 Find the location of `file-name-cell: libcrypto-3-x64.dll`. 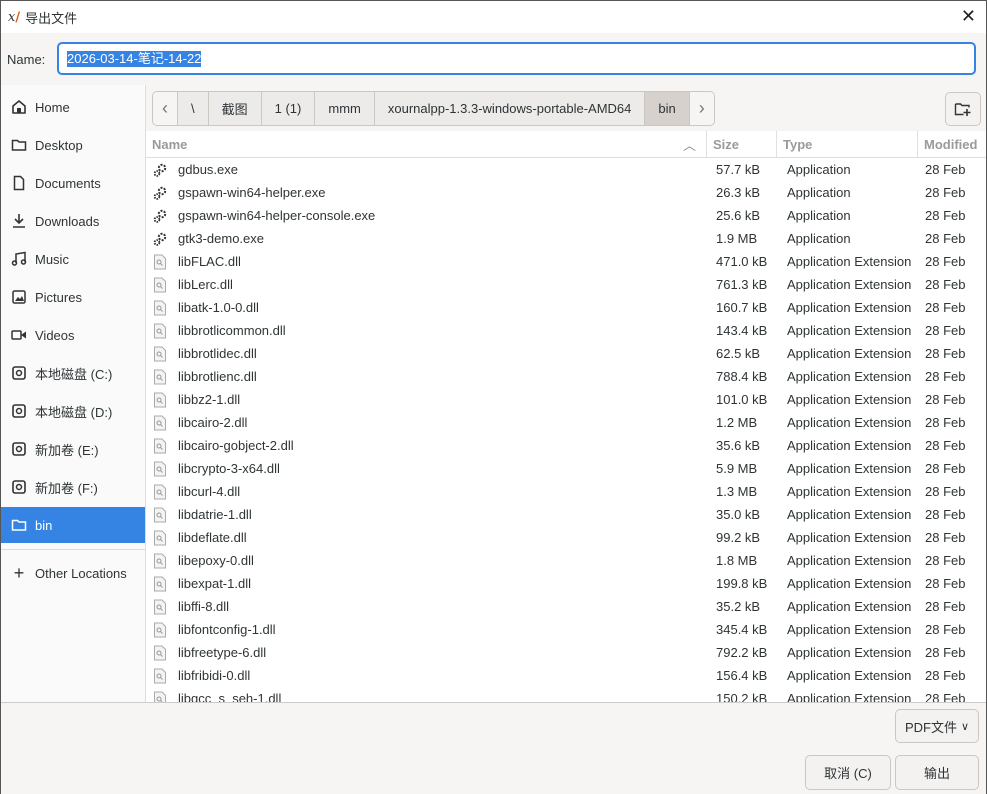

file-name-cell: libcrypto-3-x64.dll is located at coordinates (216, 468).